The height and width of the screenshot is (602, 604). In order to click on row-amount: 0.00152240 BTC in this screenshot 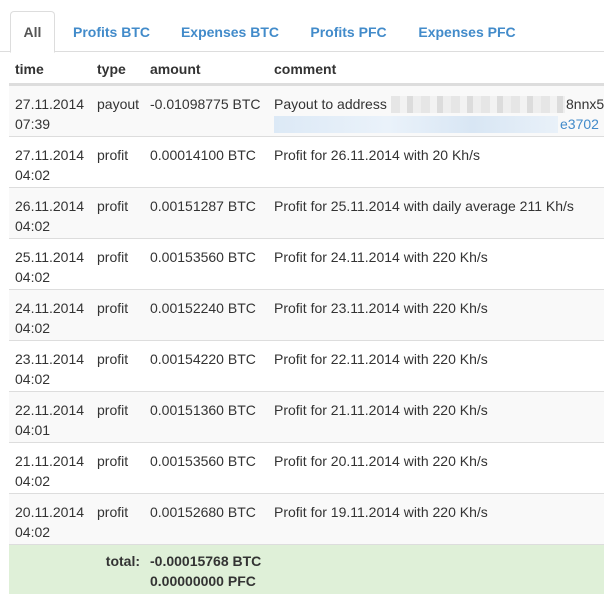, I will do `click(203, 308)`.